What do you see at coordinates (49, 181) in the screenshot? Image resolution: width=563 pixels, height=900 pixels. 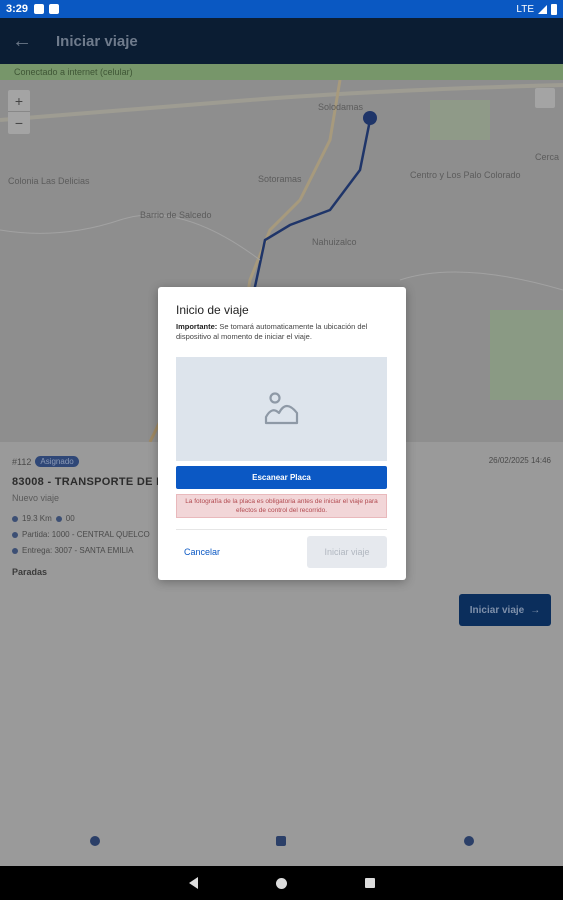 I see `map-label: Colonia Las Delicias` at bounding box center [49, 181].